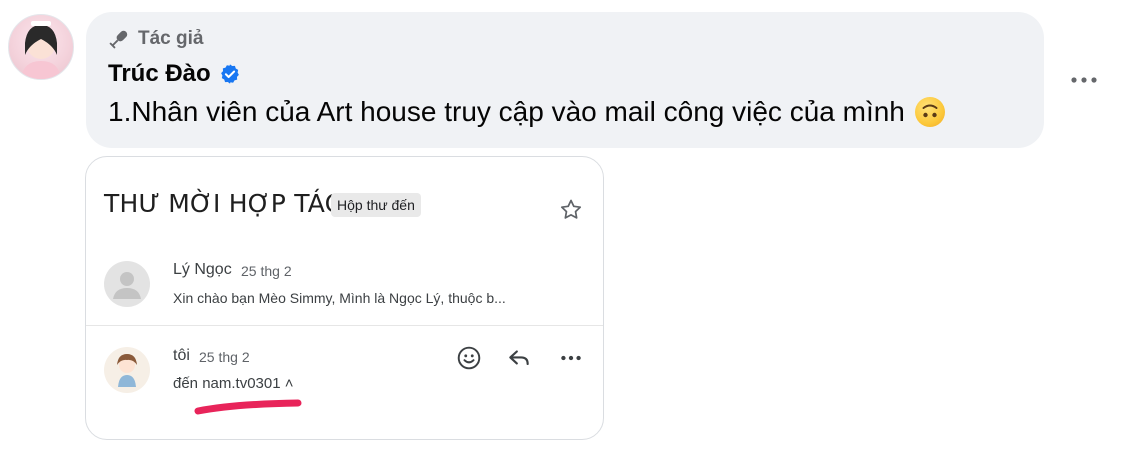  Describe the element at coordinates (376, 205) in the screenshot. I see `inbox-label-chip: Hộp thư đến` at that location.